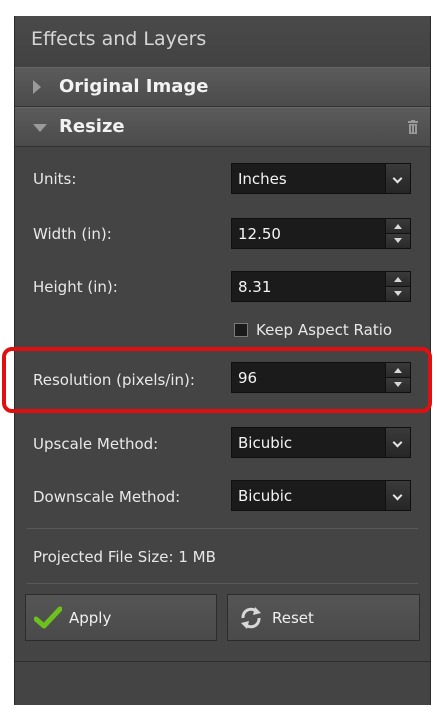 This screenshot has height=715, width=437. What do you see at coordinates (222, 87) in the screenshot?
I see `section-original-image: Original Image` at bounding box center [222, 87].